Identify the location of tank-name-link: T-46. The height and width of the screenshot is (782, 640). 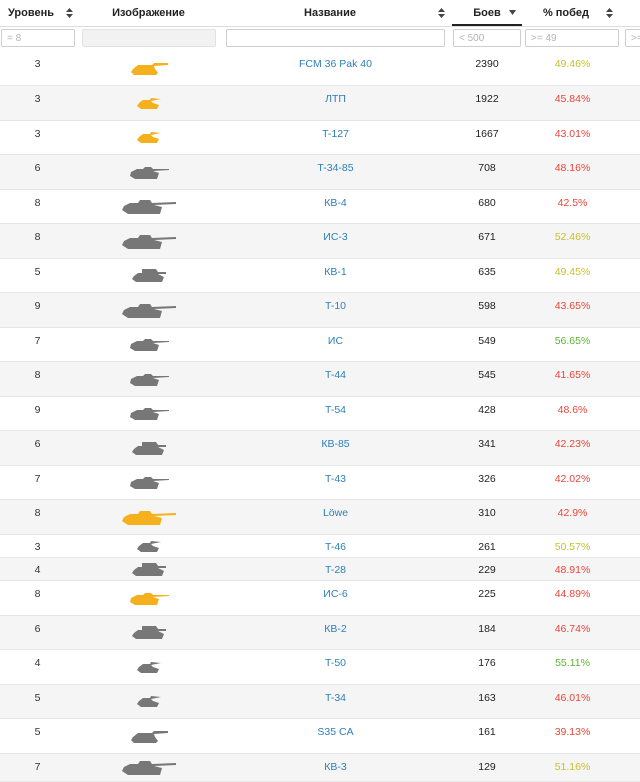
(335, 547).